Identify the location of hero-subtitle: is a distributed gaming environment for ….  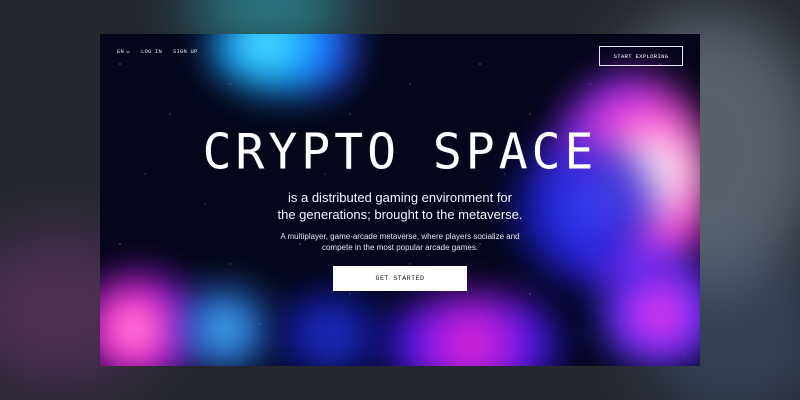
(400, 206).